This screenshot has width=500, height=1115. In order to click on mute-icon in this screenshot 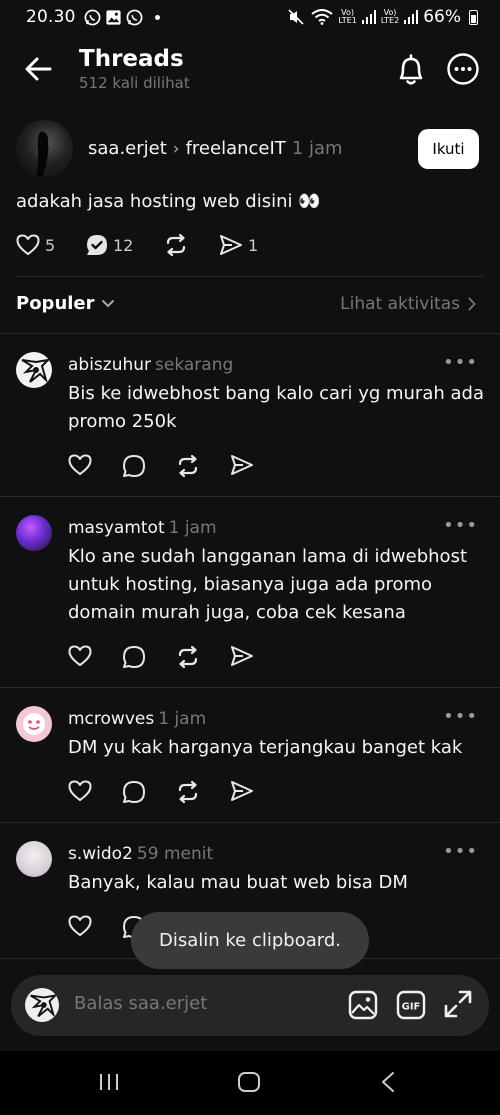, I will do `click(296, 17)`.